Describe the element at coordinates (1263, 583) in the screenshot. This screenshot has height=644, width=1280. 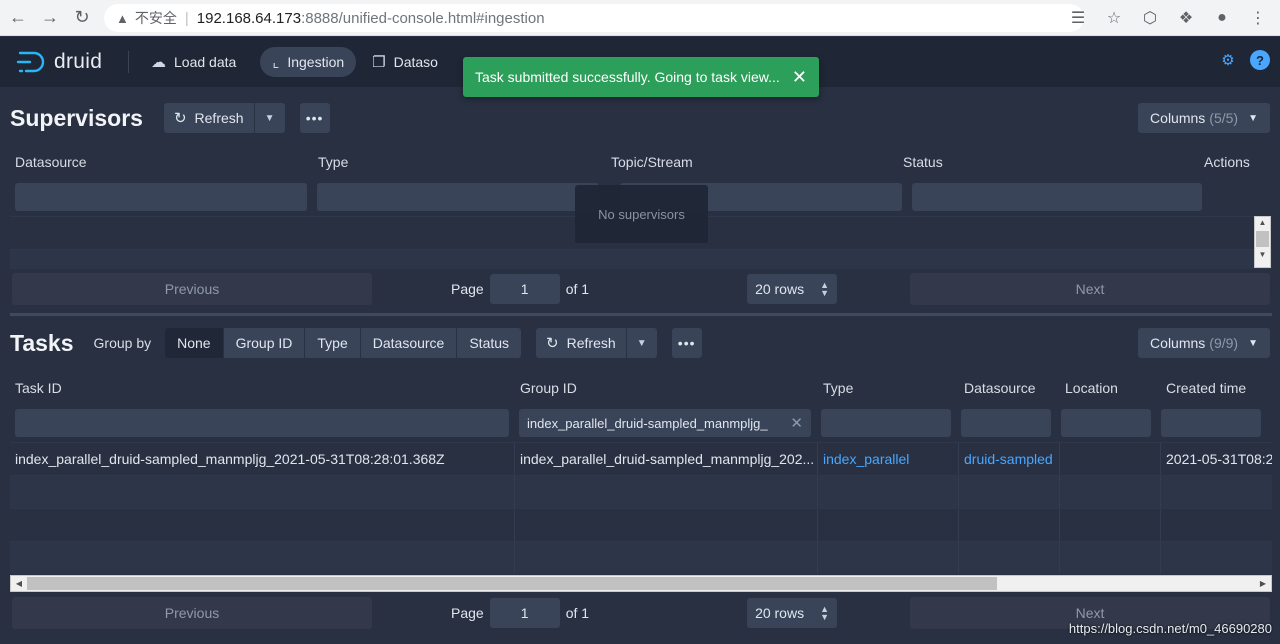
I see `scroll-right-icon: ▶` at that location.